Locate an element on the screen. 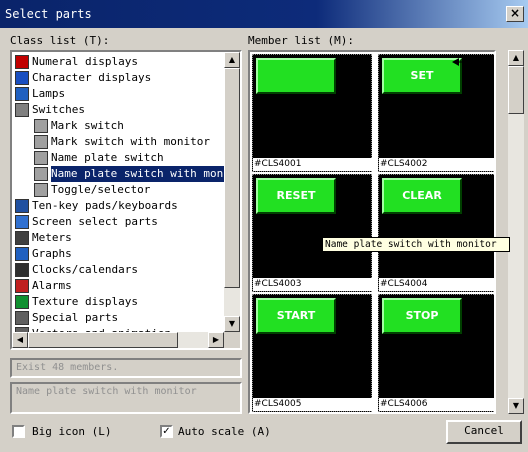 This screenshot has width=528, height=452. member-item: #CLS4001 is located at coordinates (312, 113).